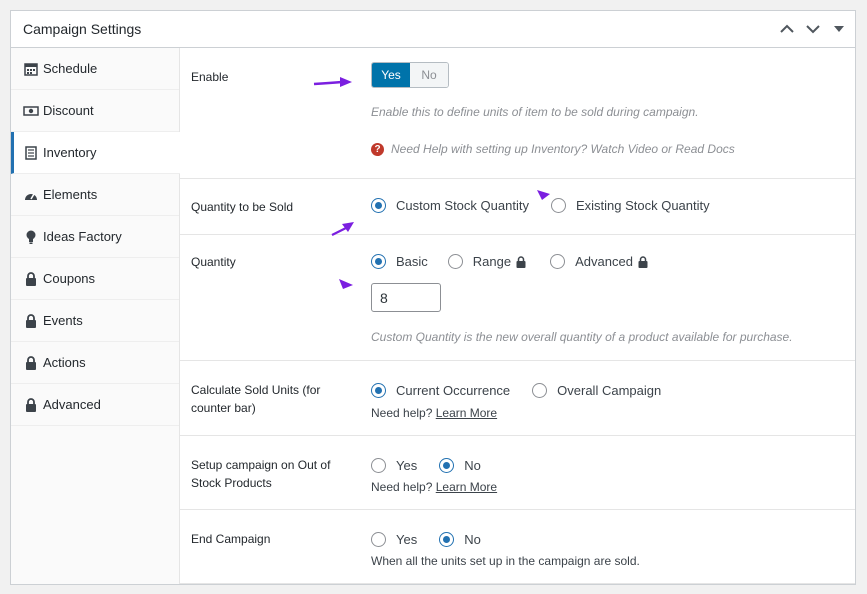  What do you see at coordinates (95, 321) in the screenshot?
I see `sidebar-item-events: Events` at bounding box center [95, 321].